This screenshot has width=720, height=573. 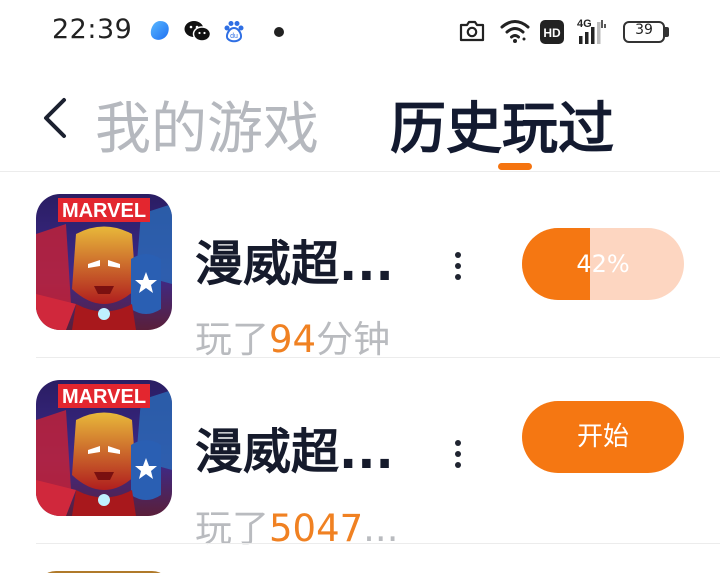 I want to click on active-tab-indicator, so click(x=515, y=166).